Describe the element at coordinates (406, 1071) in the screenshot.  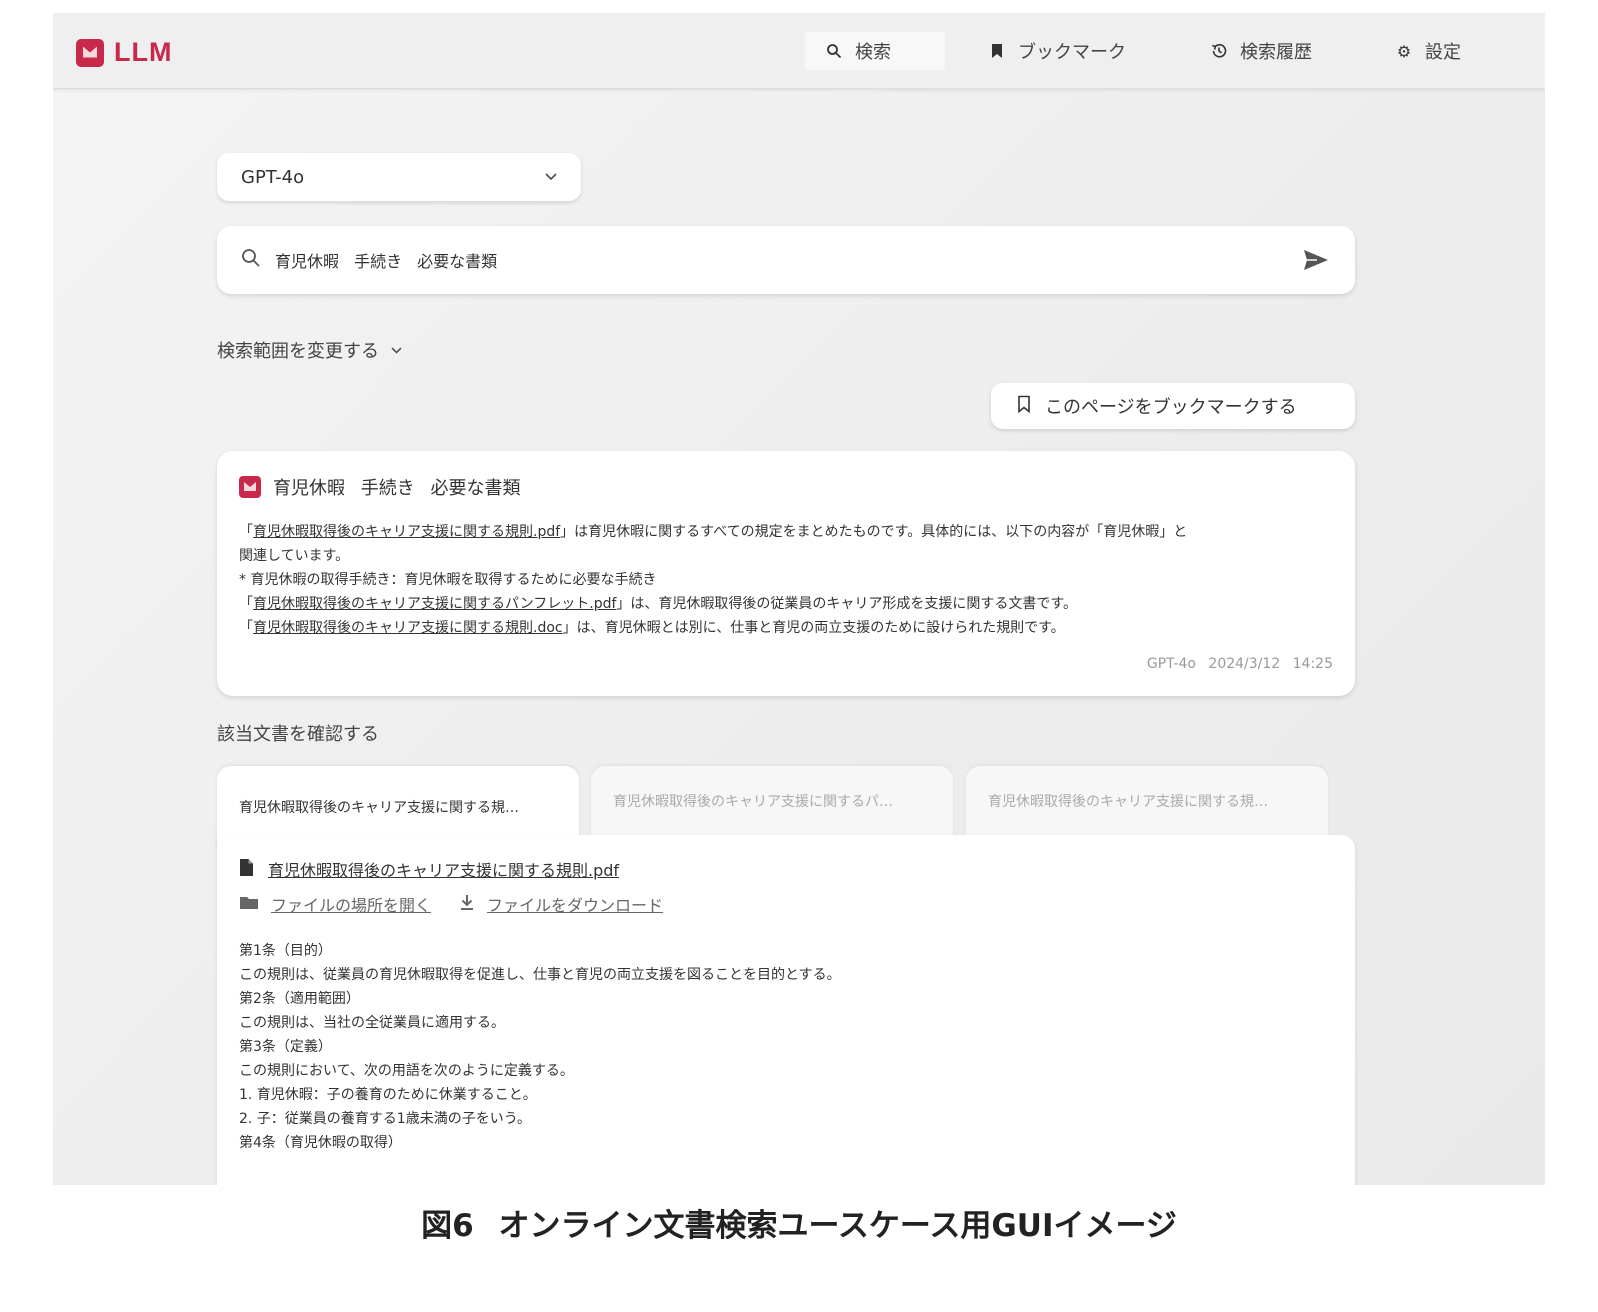
I see `document-line: この規則において、次の用語を次のように定義する。` at that location.